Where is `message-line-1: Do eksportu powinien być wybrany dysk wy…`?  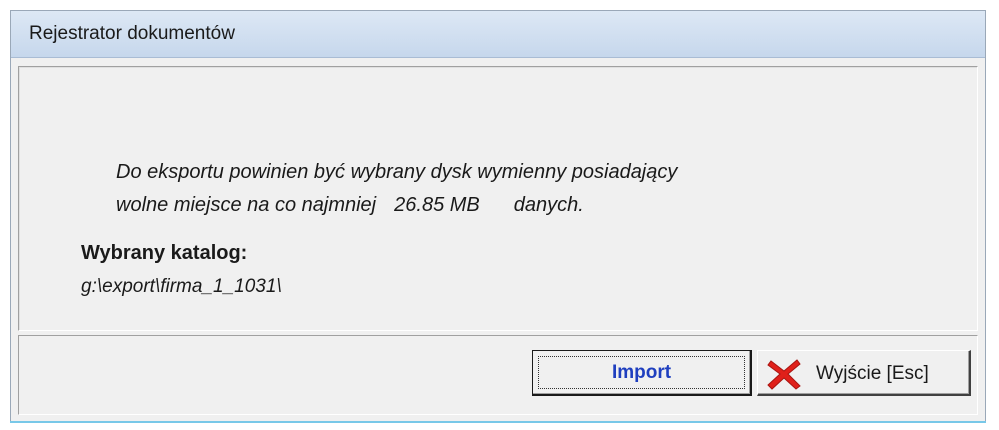
message-line-1: Do eksportu powinien być wybrany dysk wy… is located at coordinates (397, 172).